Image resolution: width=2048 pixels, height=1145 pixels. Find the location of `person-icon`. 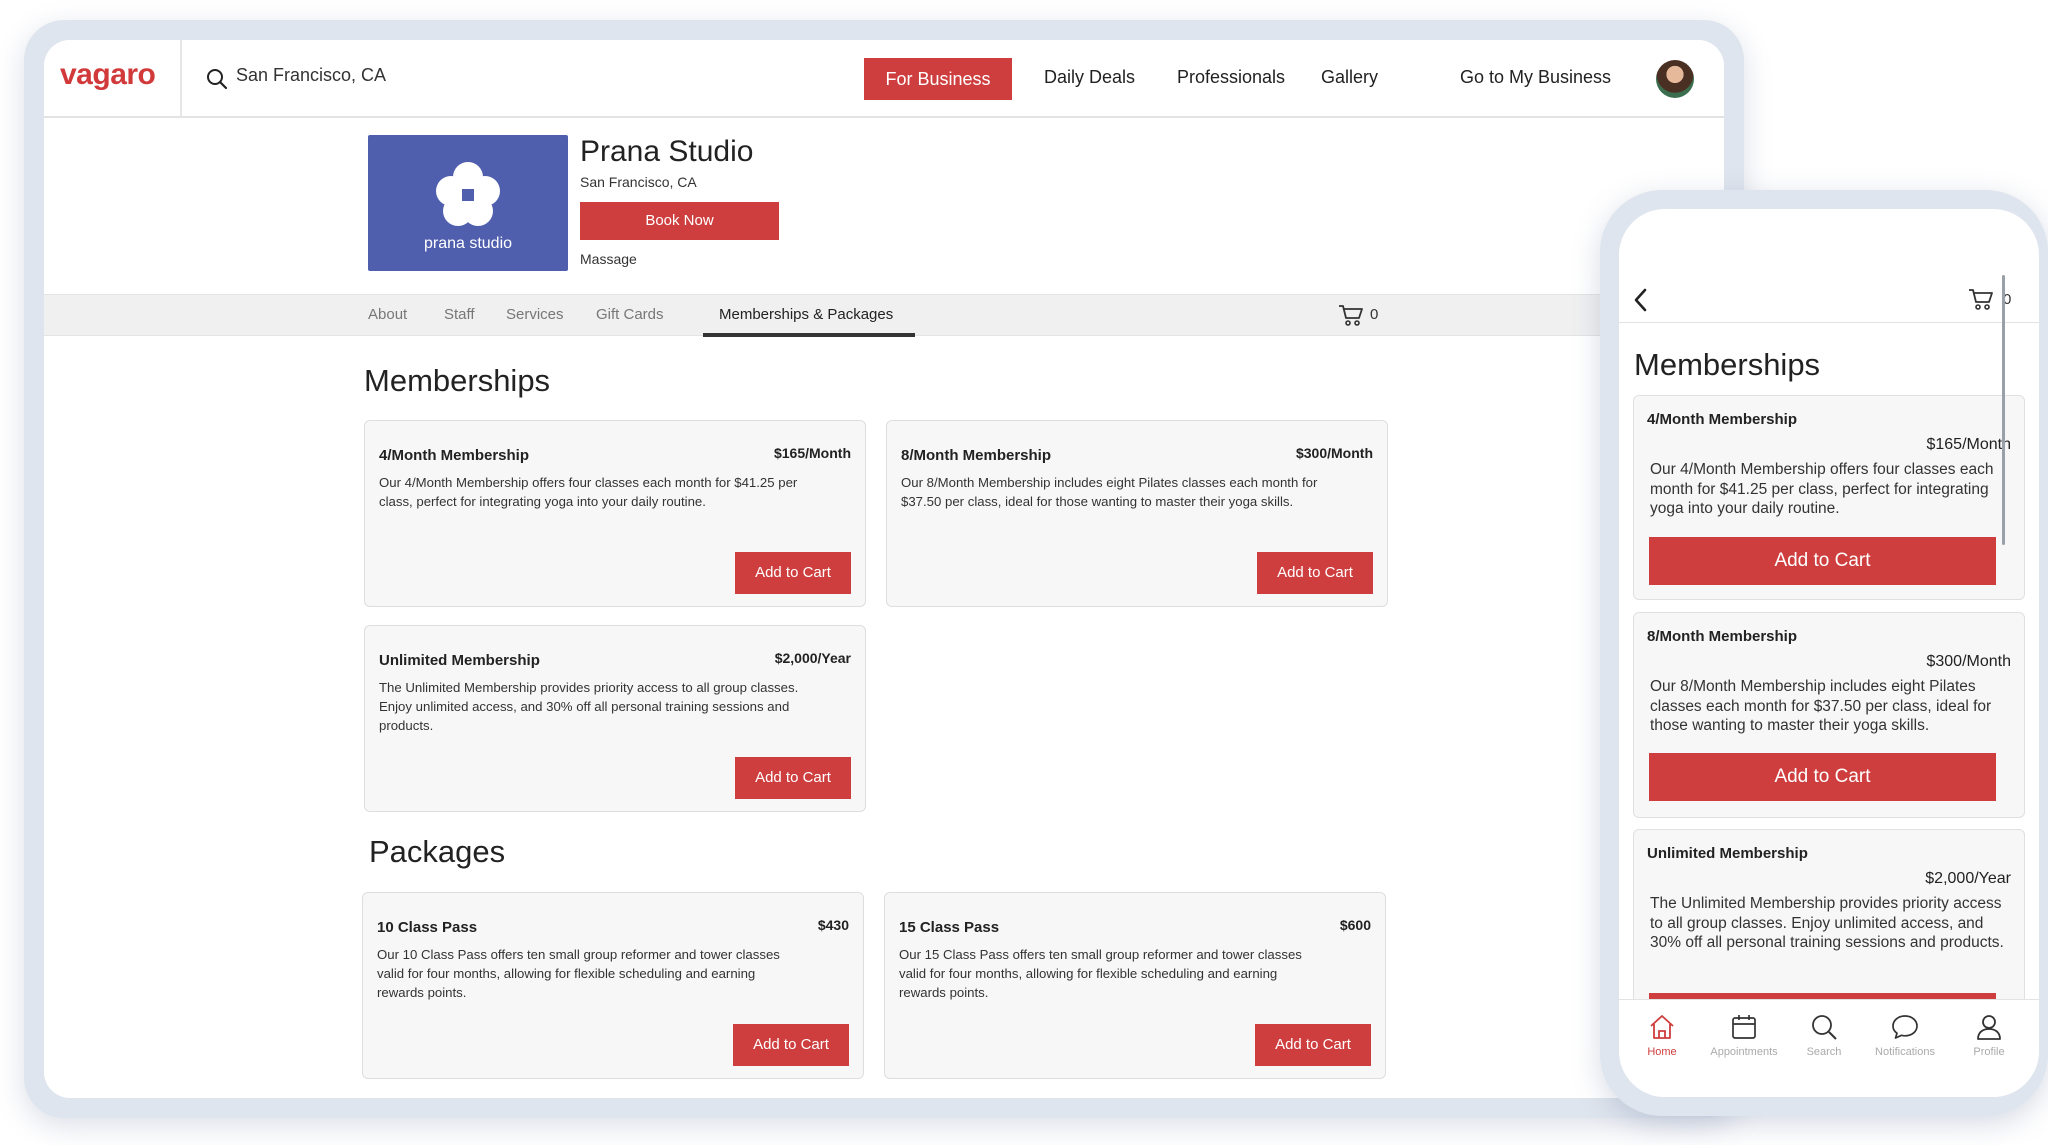

person-icon is located at coordinates (1989, 1027).